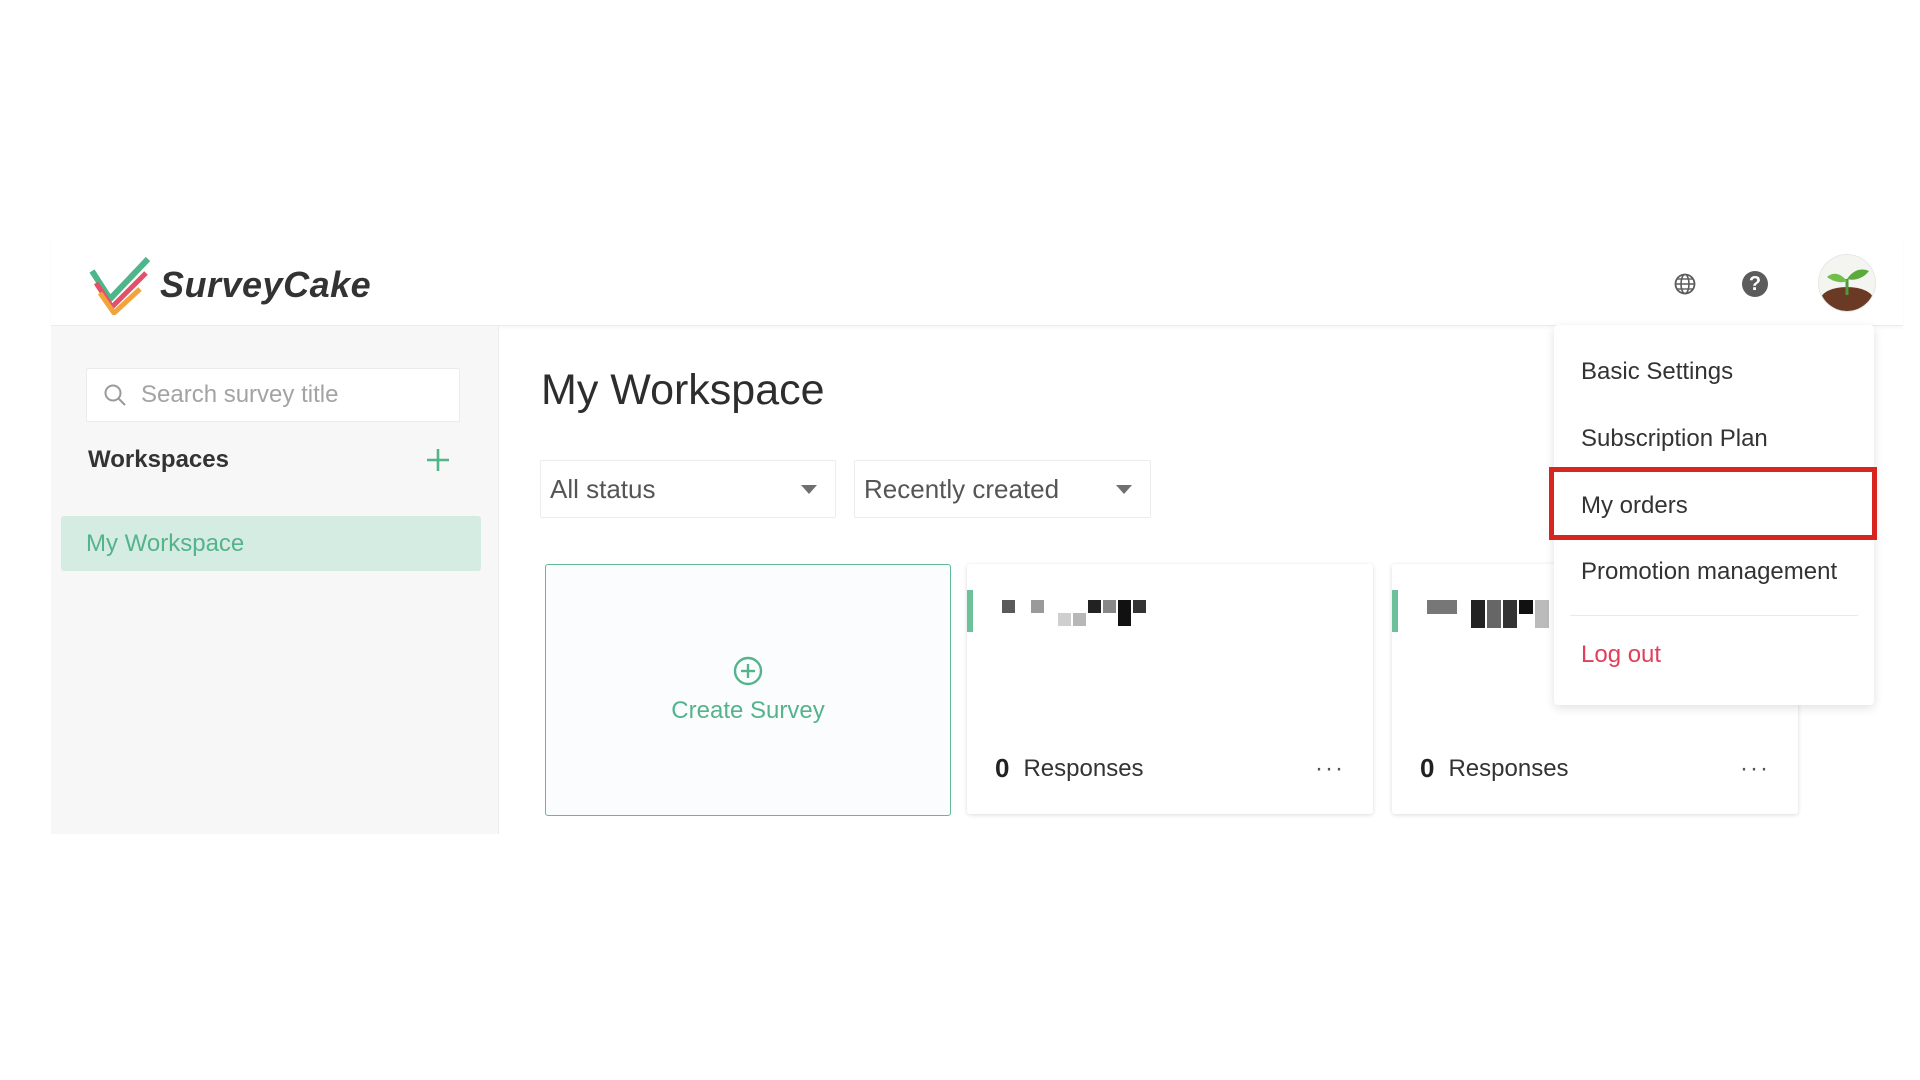  I want to click on sidebar: Workspaces My Workspace, so click(275, 580).